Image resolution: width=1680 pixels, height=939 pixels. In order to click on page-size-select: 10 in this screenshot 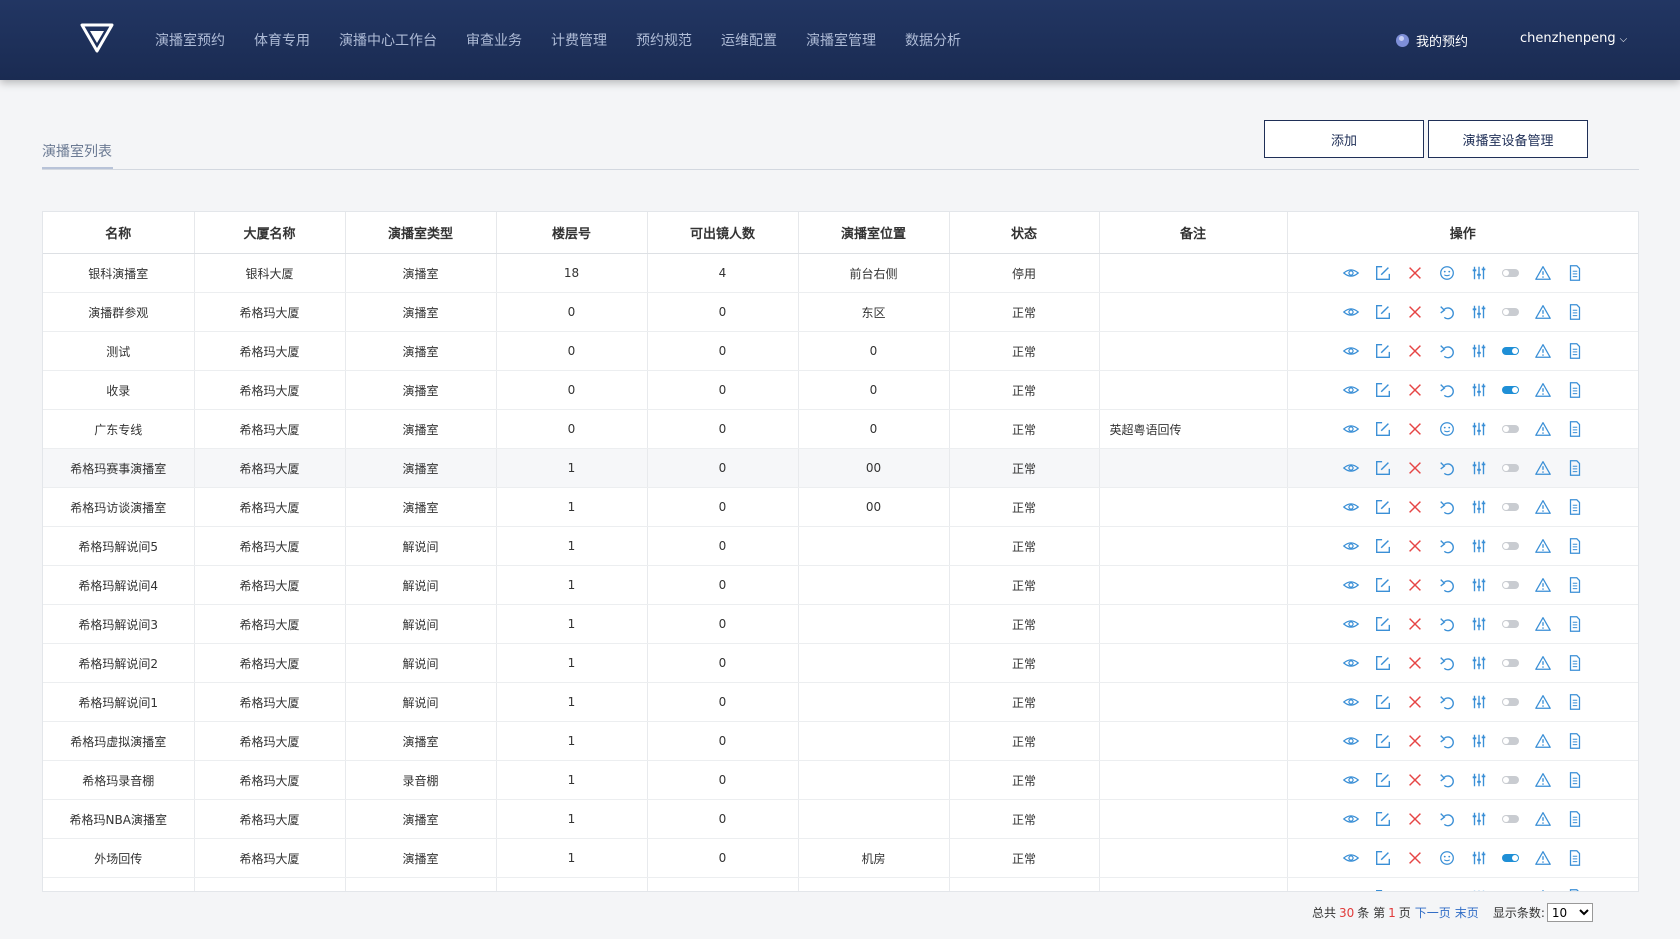, I will do `click(1569, 912)`.